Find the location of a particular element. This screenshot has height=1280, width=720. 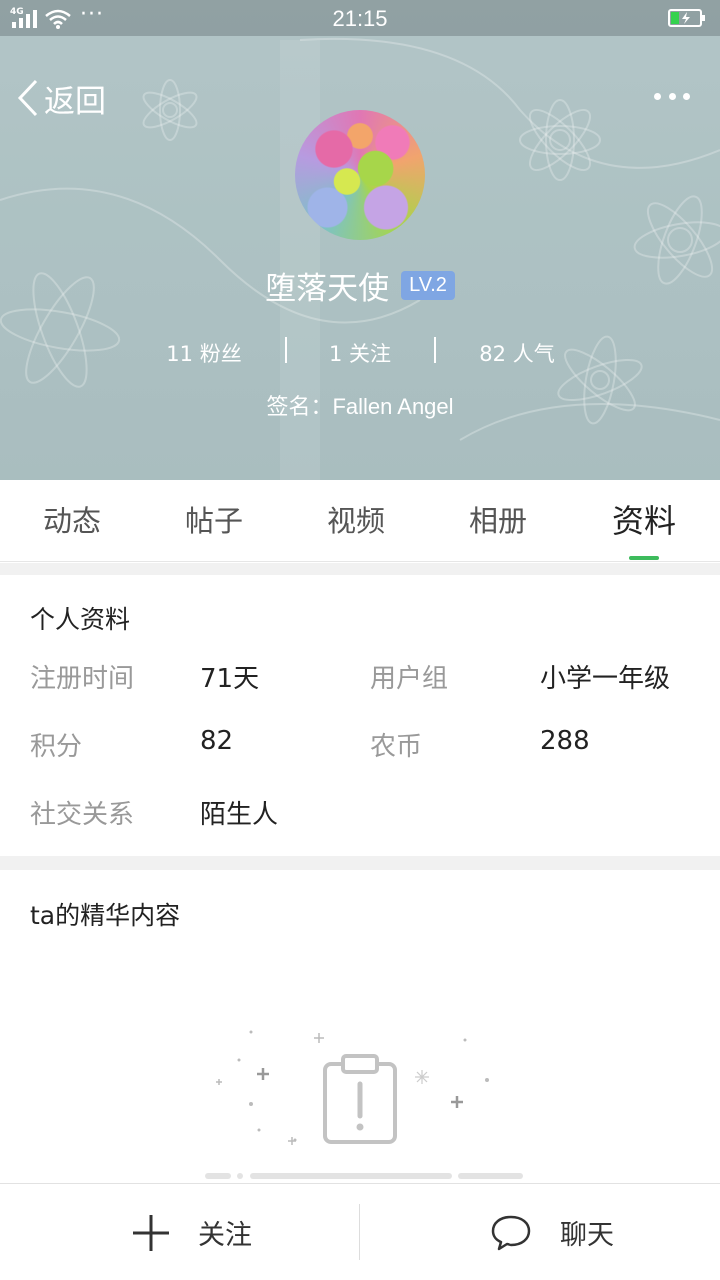

follow-label: 关注 is located at coordinates (225, 1235).